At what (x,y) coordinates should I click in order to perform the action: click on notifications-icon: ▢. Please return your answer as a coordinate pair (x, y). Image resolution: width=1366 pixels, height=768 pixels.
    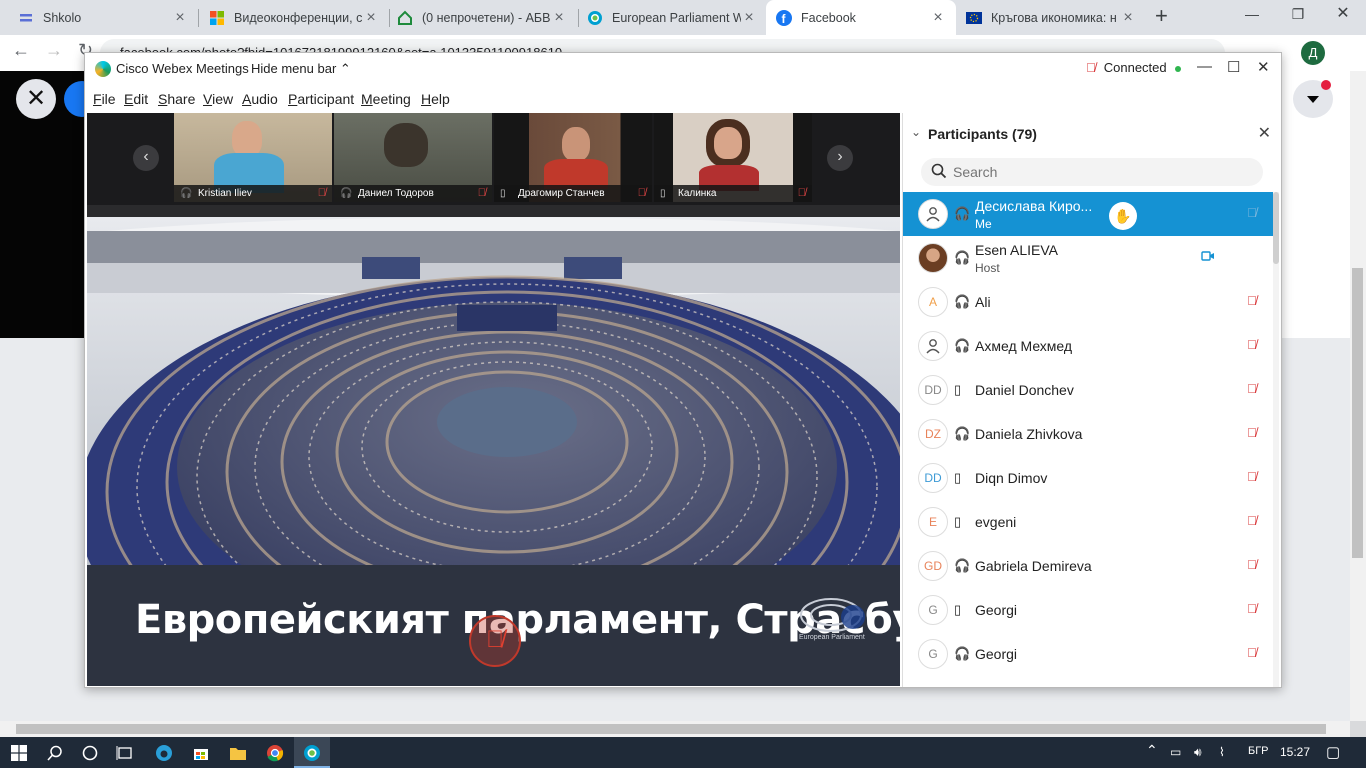
    Looking at the image, I should click on (1333, 752).